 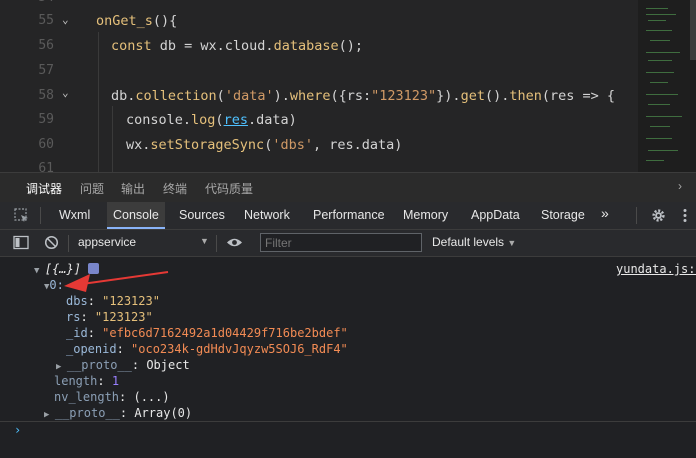 What do you see at coordinates (46, 119) in the screenshot?
I see `line-number: 59` at bounding box center [46, 119].